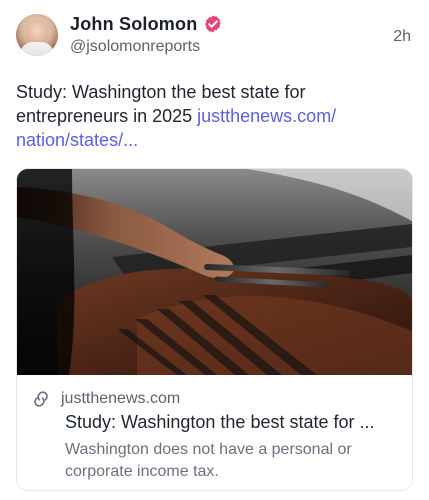  Describe the element at coordinates (121, 398) in the screenshot. I see `link-card-domain: justthenews.com` at that location.